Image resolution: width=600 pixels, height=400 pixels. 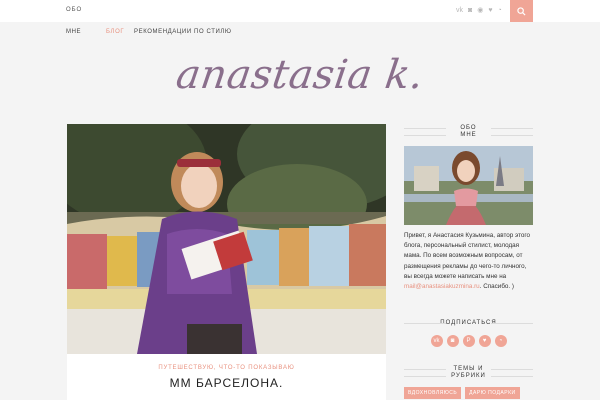 I want to click on main-nav: МНЕ БЛОГ РЕКОМЕНДАЦИИ ПО СТИЛЮ, so click(x=300, y=32).